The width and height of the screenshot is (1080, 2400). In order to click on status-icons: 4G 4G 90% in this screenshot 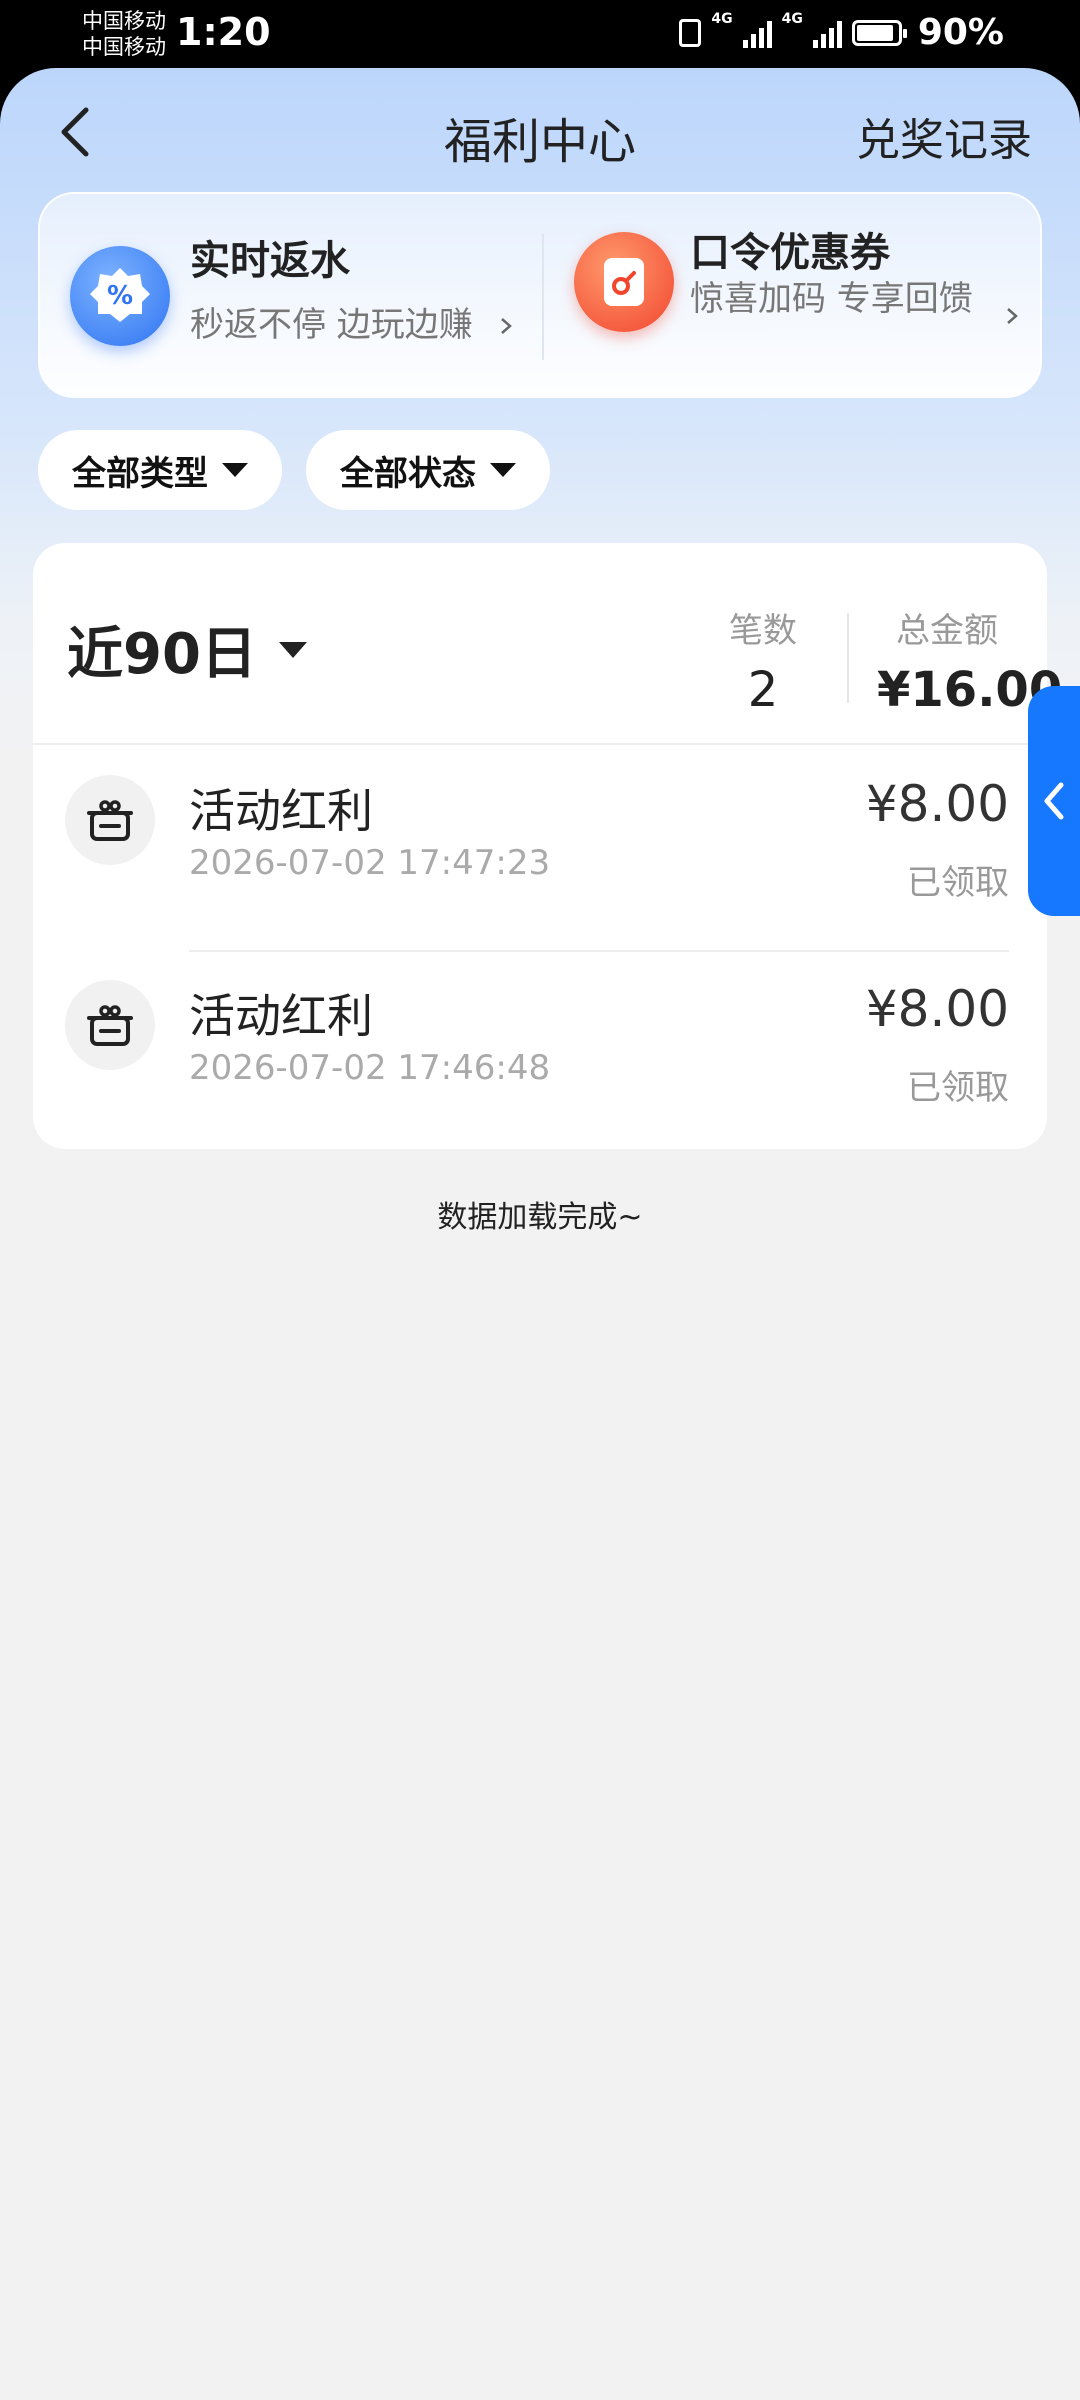, I will do `click(841, 32)`.